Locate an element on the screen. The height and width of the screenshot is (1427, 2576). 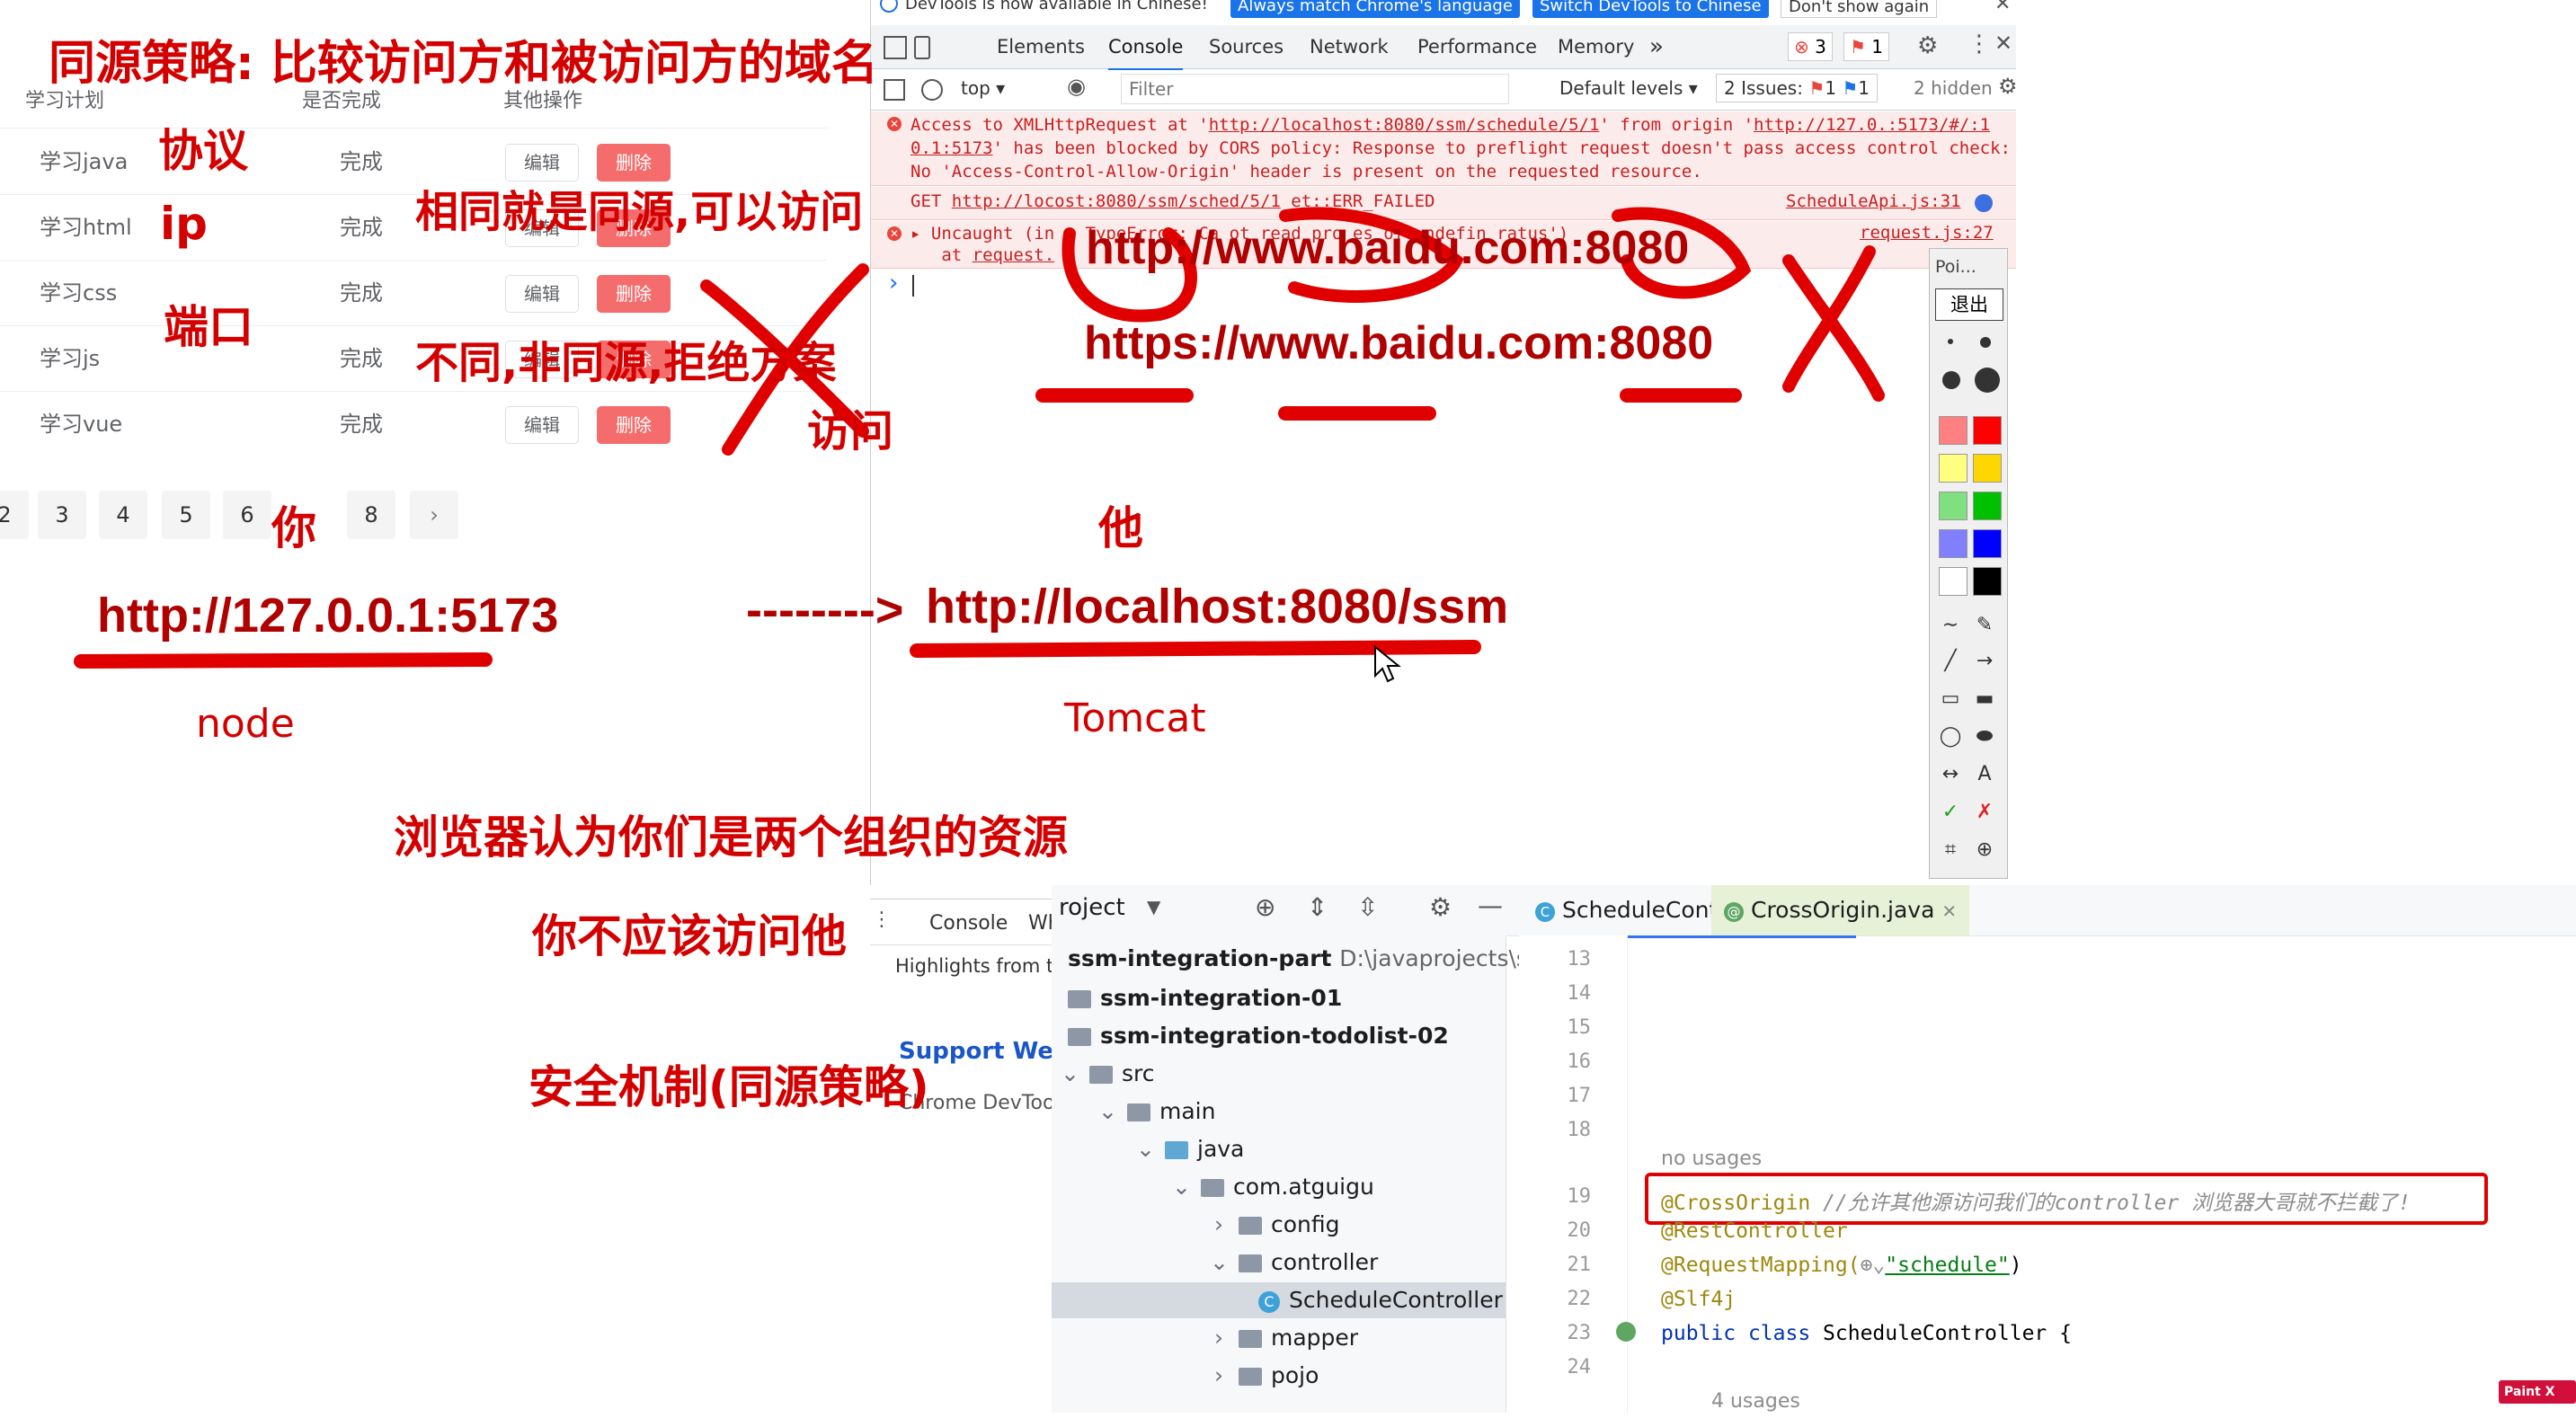
drawer-tab-console: Console is located at coordinates (968, 923).